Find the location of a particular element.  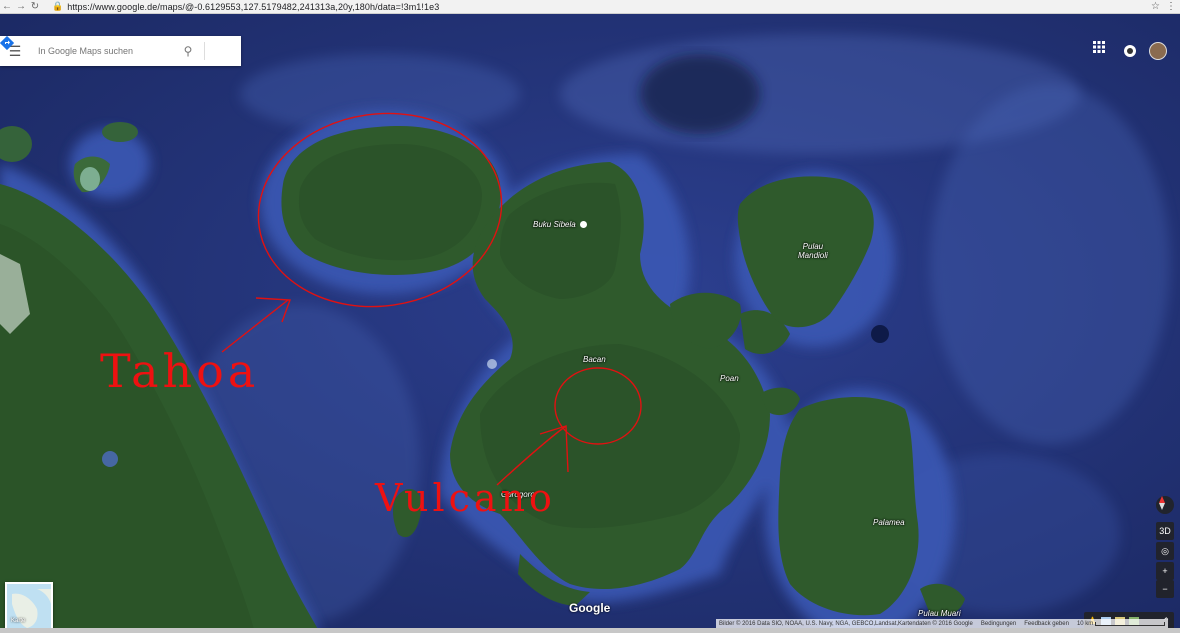

my-location-icon: ◎ is located at coordinates (1165, 551).